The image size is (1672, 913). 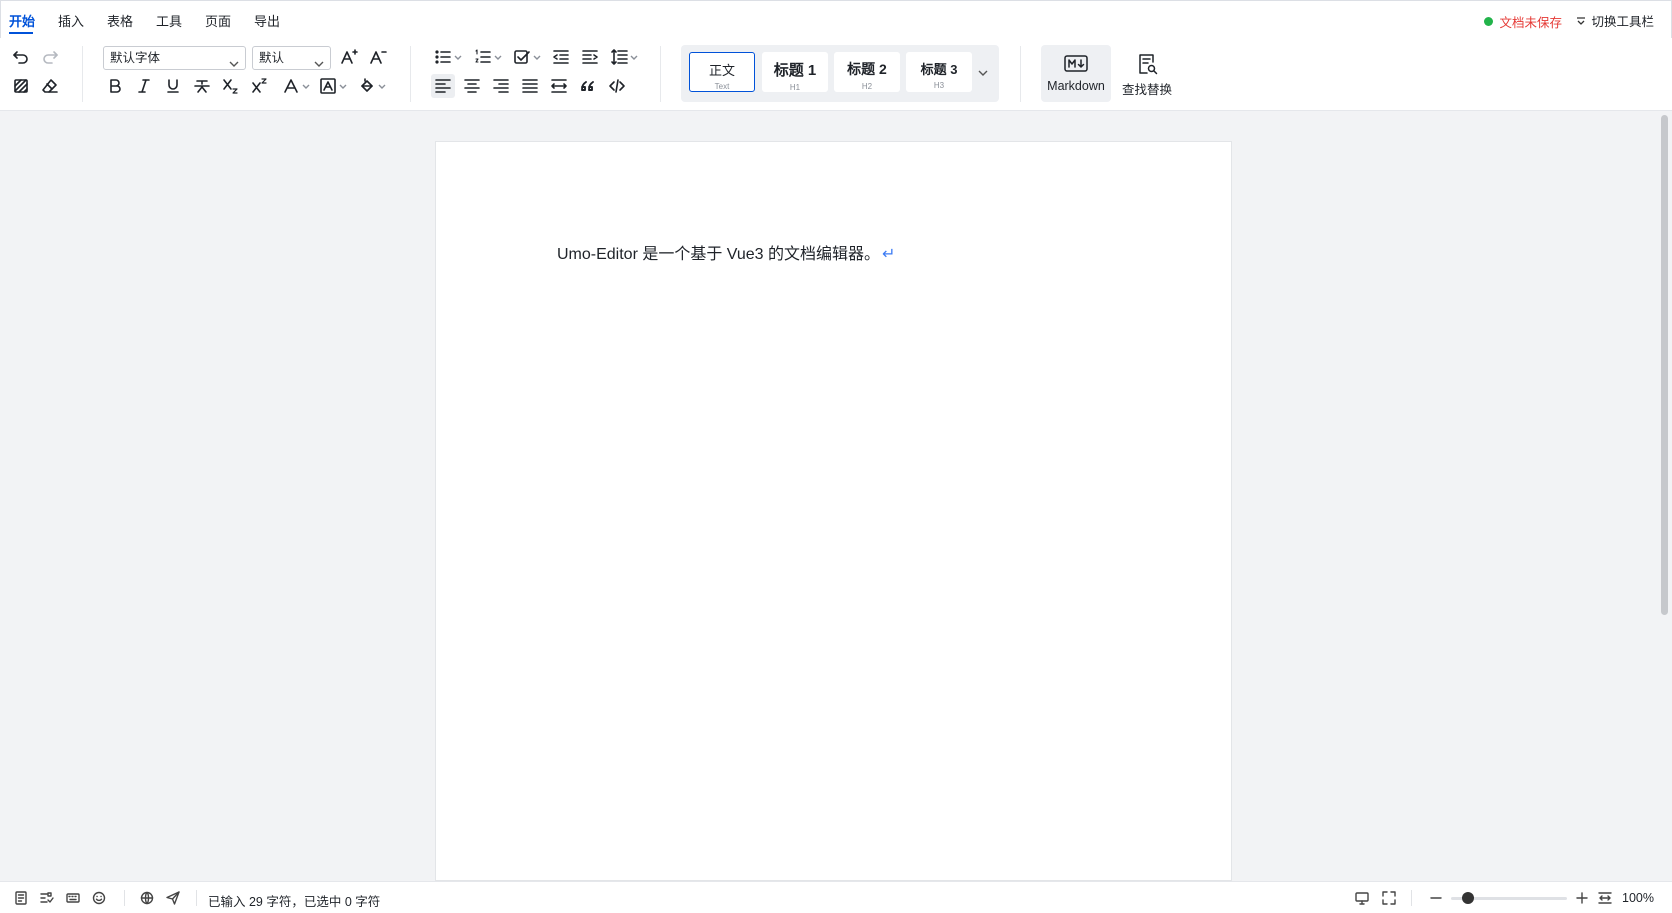 I want to click on subscript-button, so click(x=231, y=86).